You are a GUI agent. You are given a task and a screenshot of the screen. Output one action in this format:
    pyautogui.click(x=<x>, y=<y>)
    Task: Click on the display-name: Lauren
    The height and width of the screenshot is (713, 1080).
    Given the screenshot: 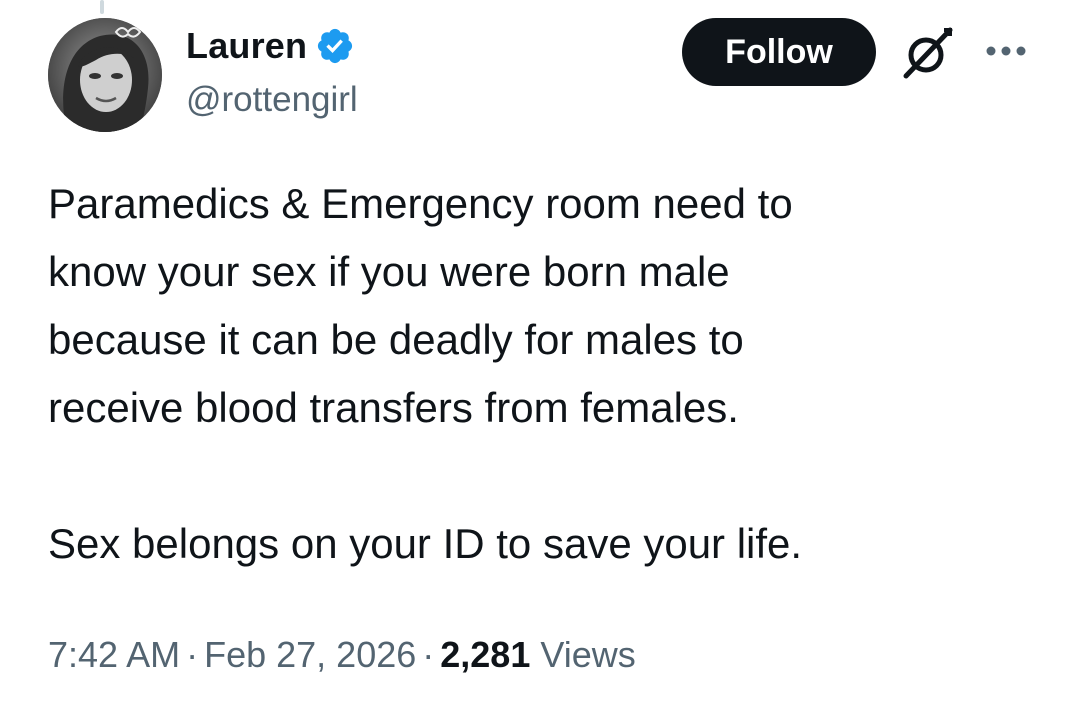 What is the action you would take?
    pyautogui.click(x=246, y=46)
    